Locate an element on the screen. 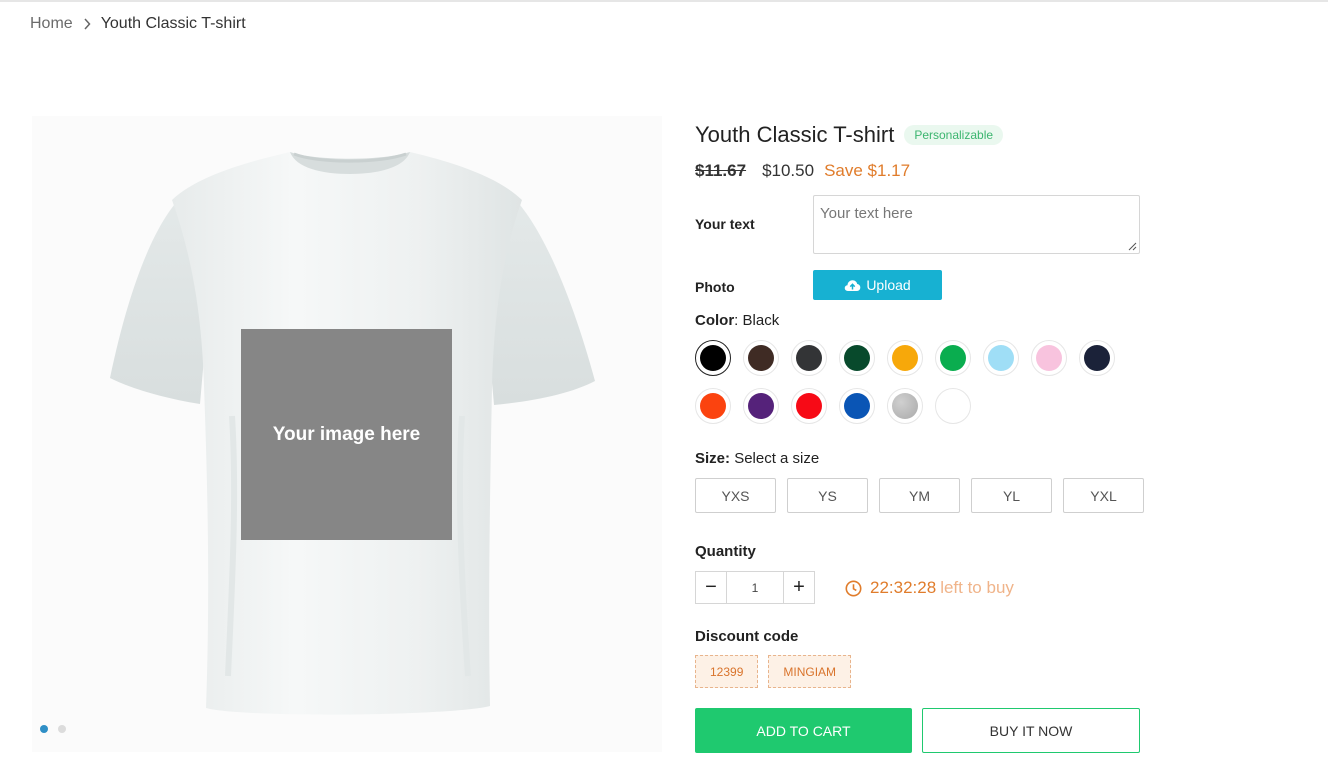 The width and height of the screenshot is (1328, 766). chevron-right-icon is located at coordinates (87, 24).